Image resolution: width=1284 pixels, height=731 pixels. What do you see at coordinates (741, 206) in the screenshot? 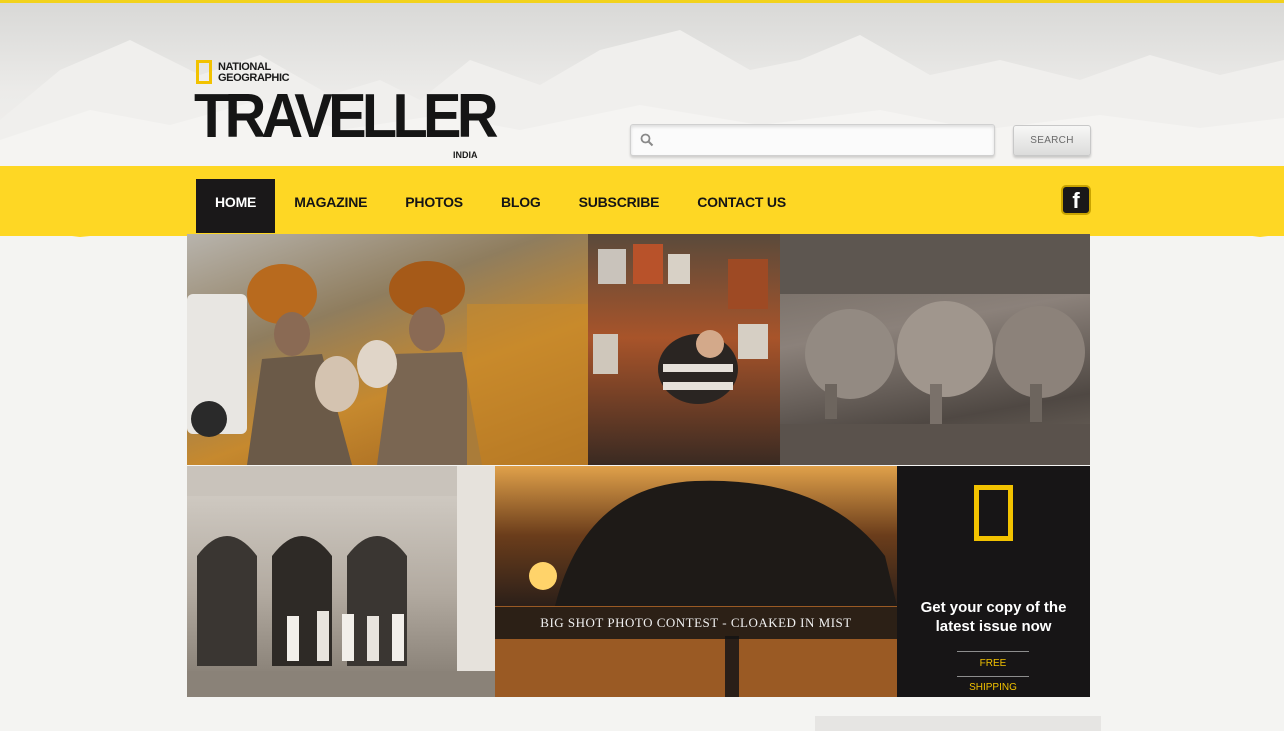
I see `nav-contact-us: CONTACT US` at bounding box center [741, 206].